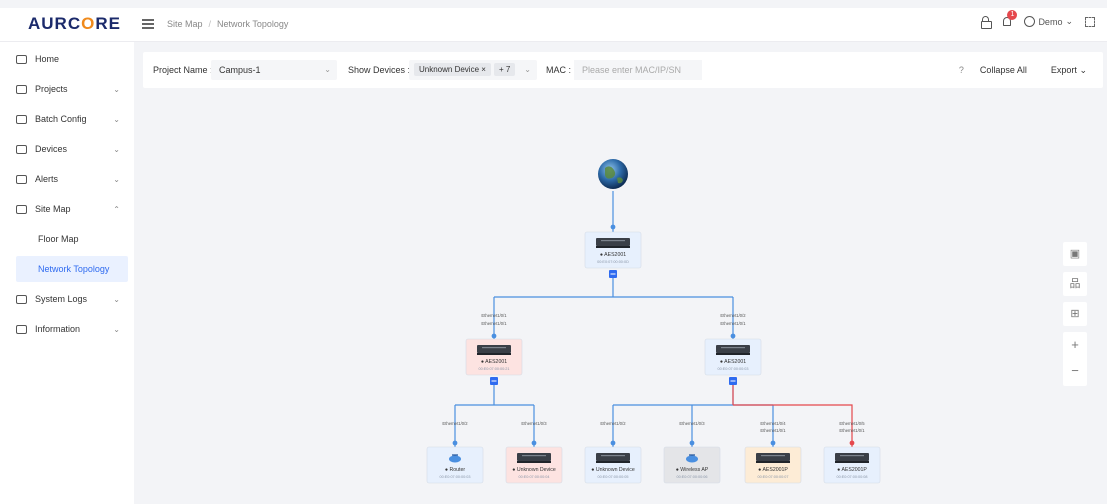  Describe the element at coordinates (961, 70) in the screenshot. I see `help-icon: ?` at that location.